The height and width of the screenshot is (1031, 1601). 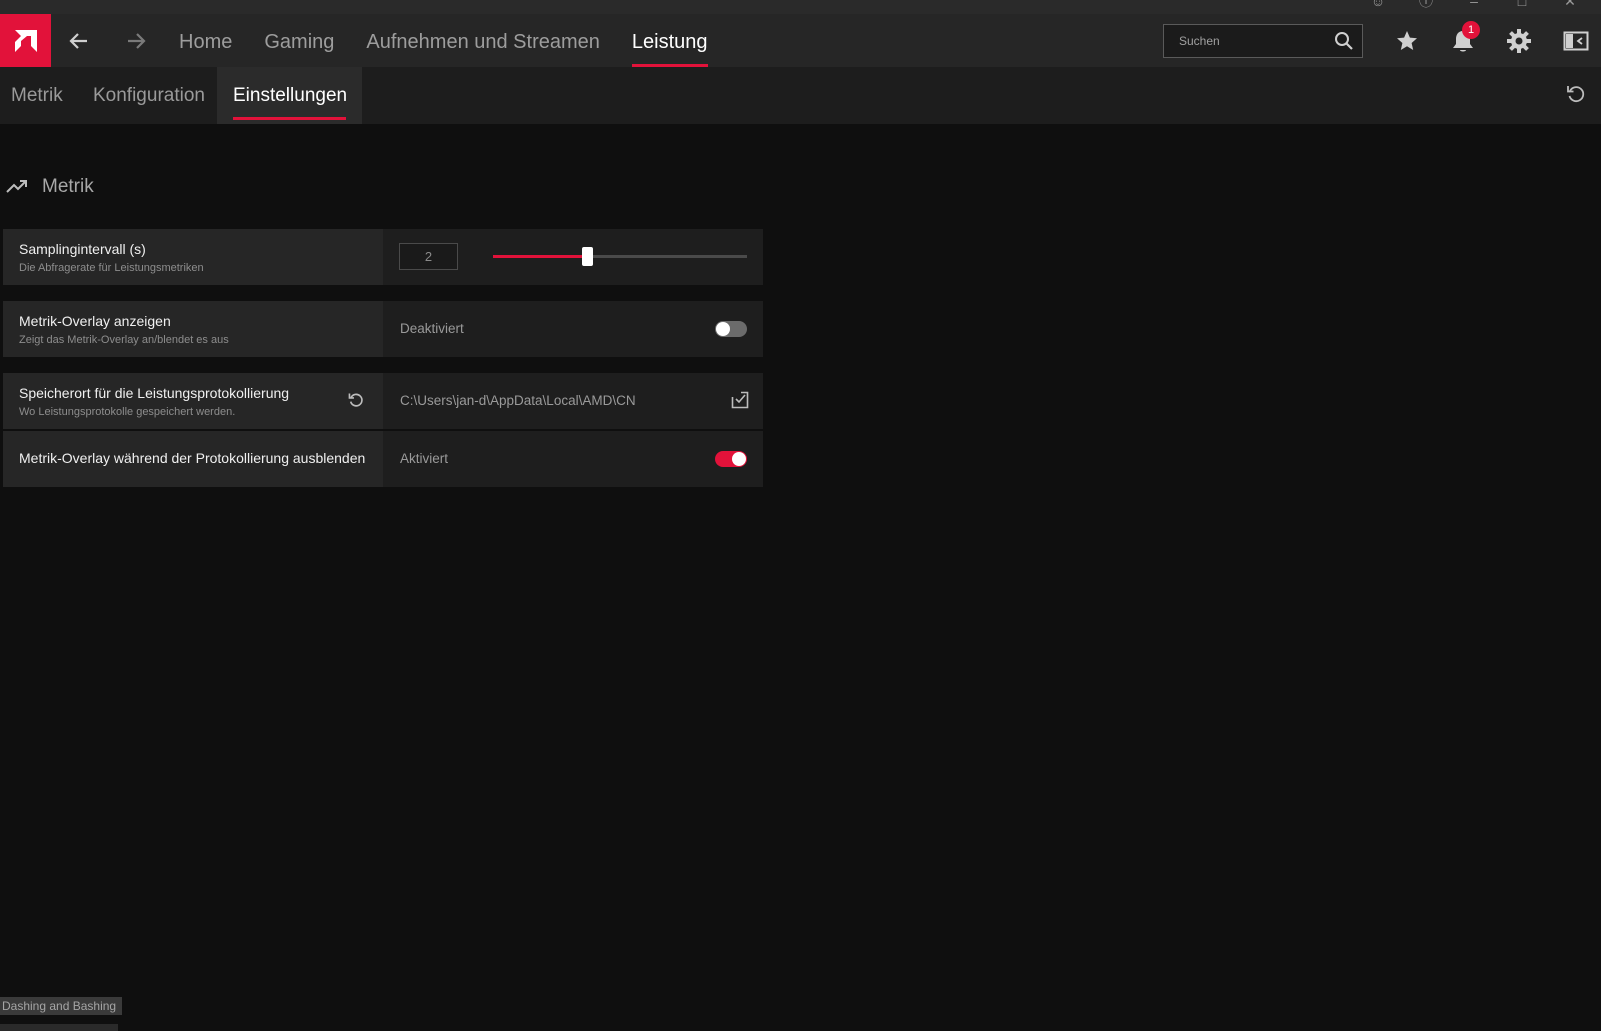 What do you see at coordinates (111, 268) in the screenshot?
I see `setting-description: Die Abfragerate für Leistungsmetriken` at bounding box center [111, 268].